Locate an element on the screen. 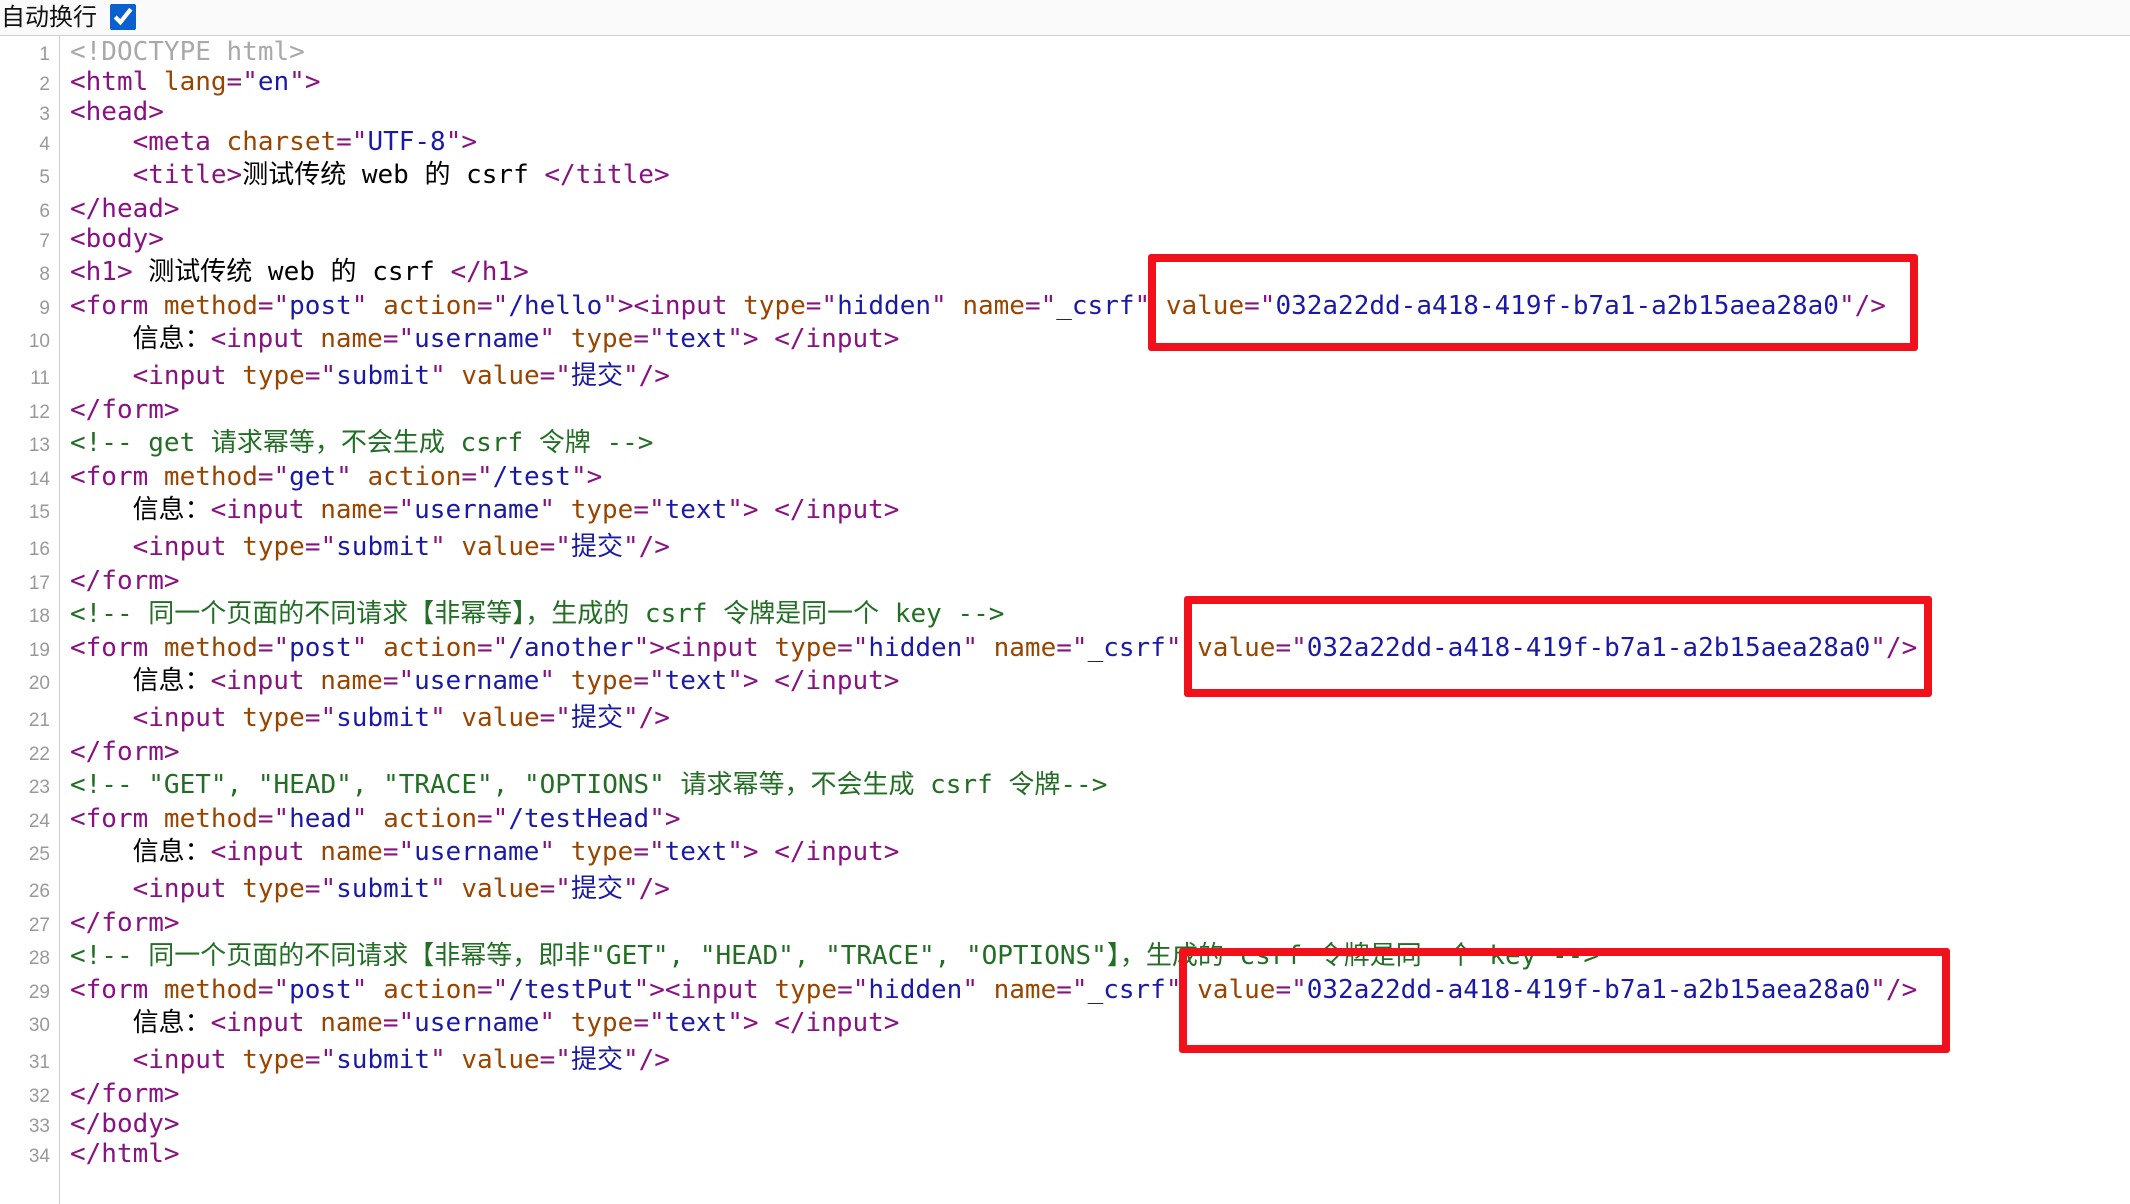 The image size is (2130, 1204). attribute-value-token: _csrf is located at coordinates (1126, 648).